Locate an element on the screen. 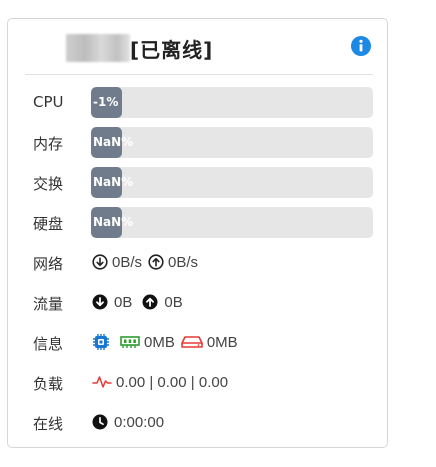 The width and height of the screenshot is (436, 467). info-disk: 0MB is located at coordinates (222, 342).